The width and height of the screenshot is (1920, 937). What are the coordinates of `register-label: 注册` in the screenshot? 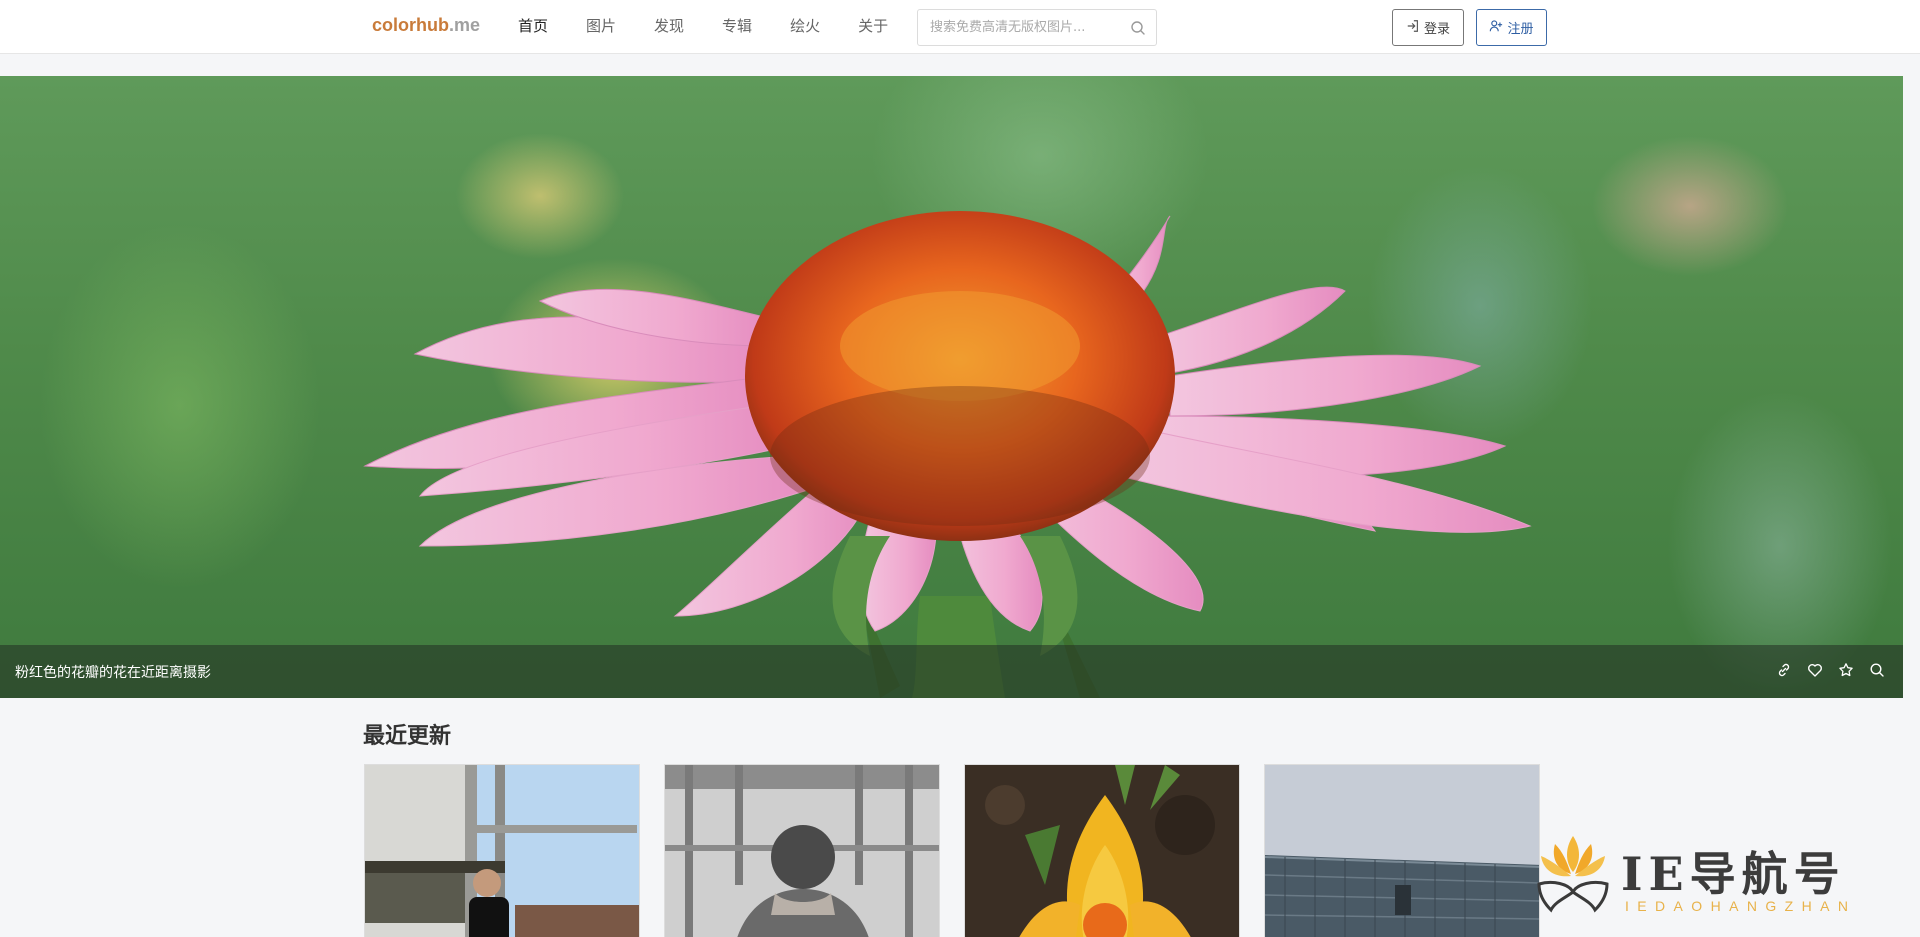 It's located at (1520, 29).